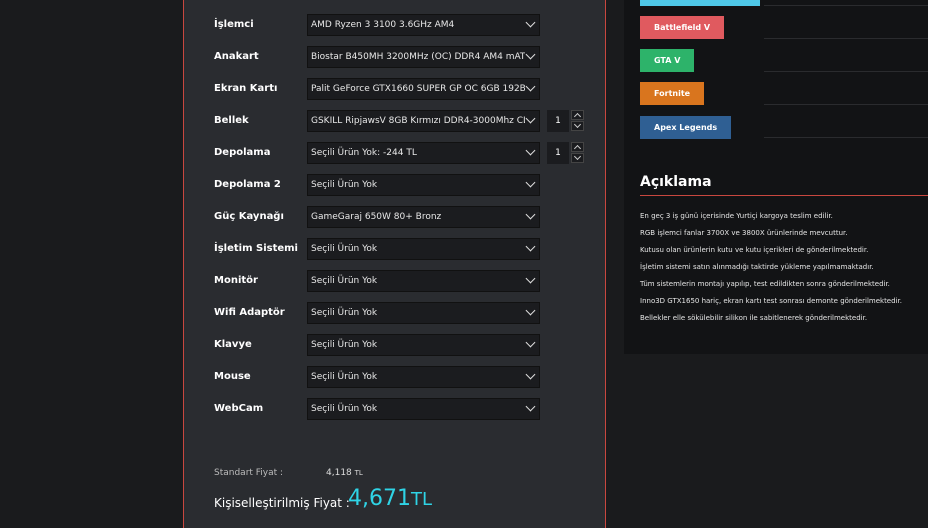 The width and height of the screenshot is (928, 528). I want to click on description-underline, so click(784, 195).